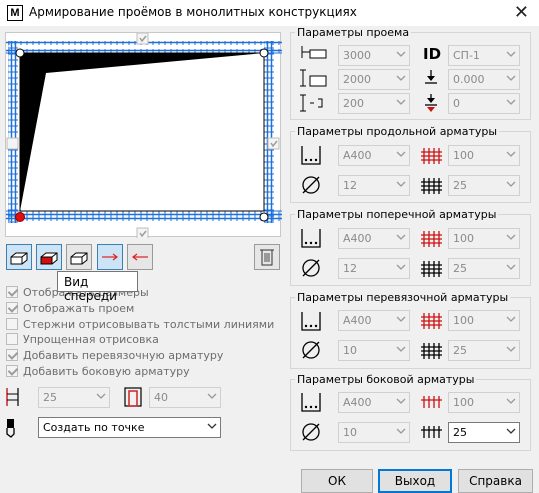  Describe the element at coordinates (144, 217) in the screenshot. I see `bottom-rebar-band` at that location.